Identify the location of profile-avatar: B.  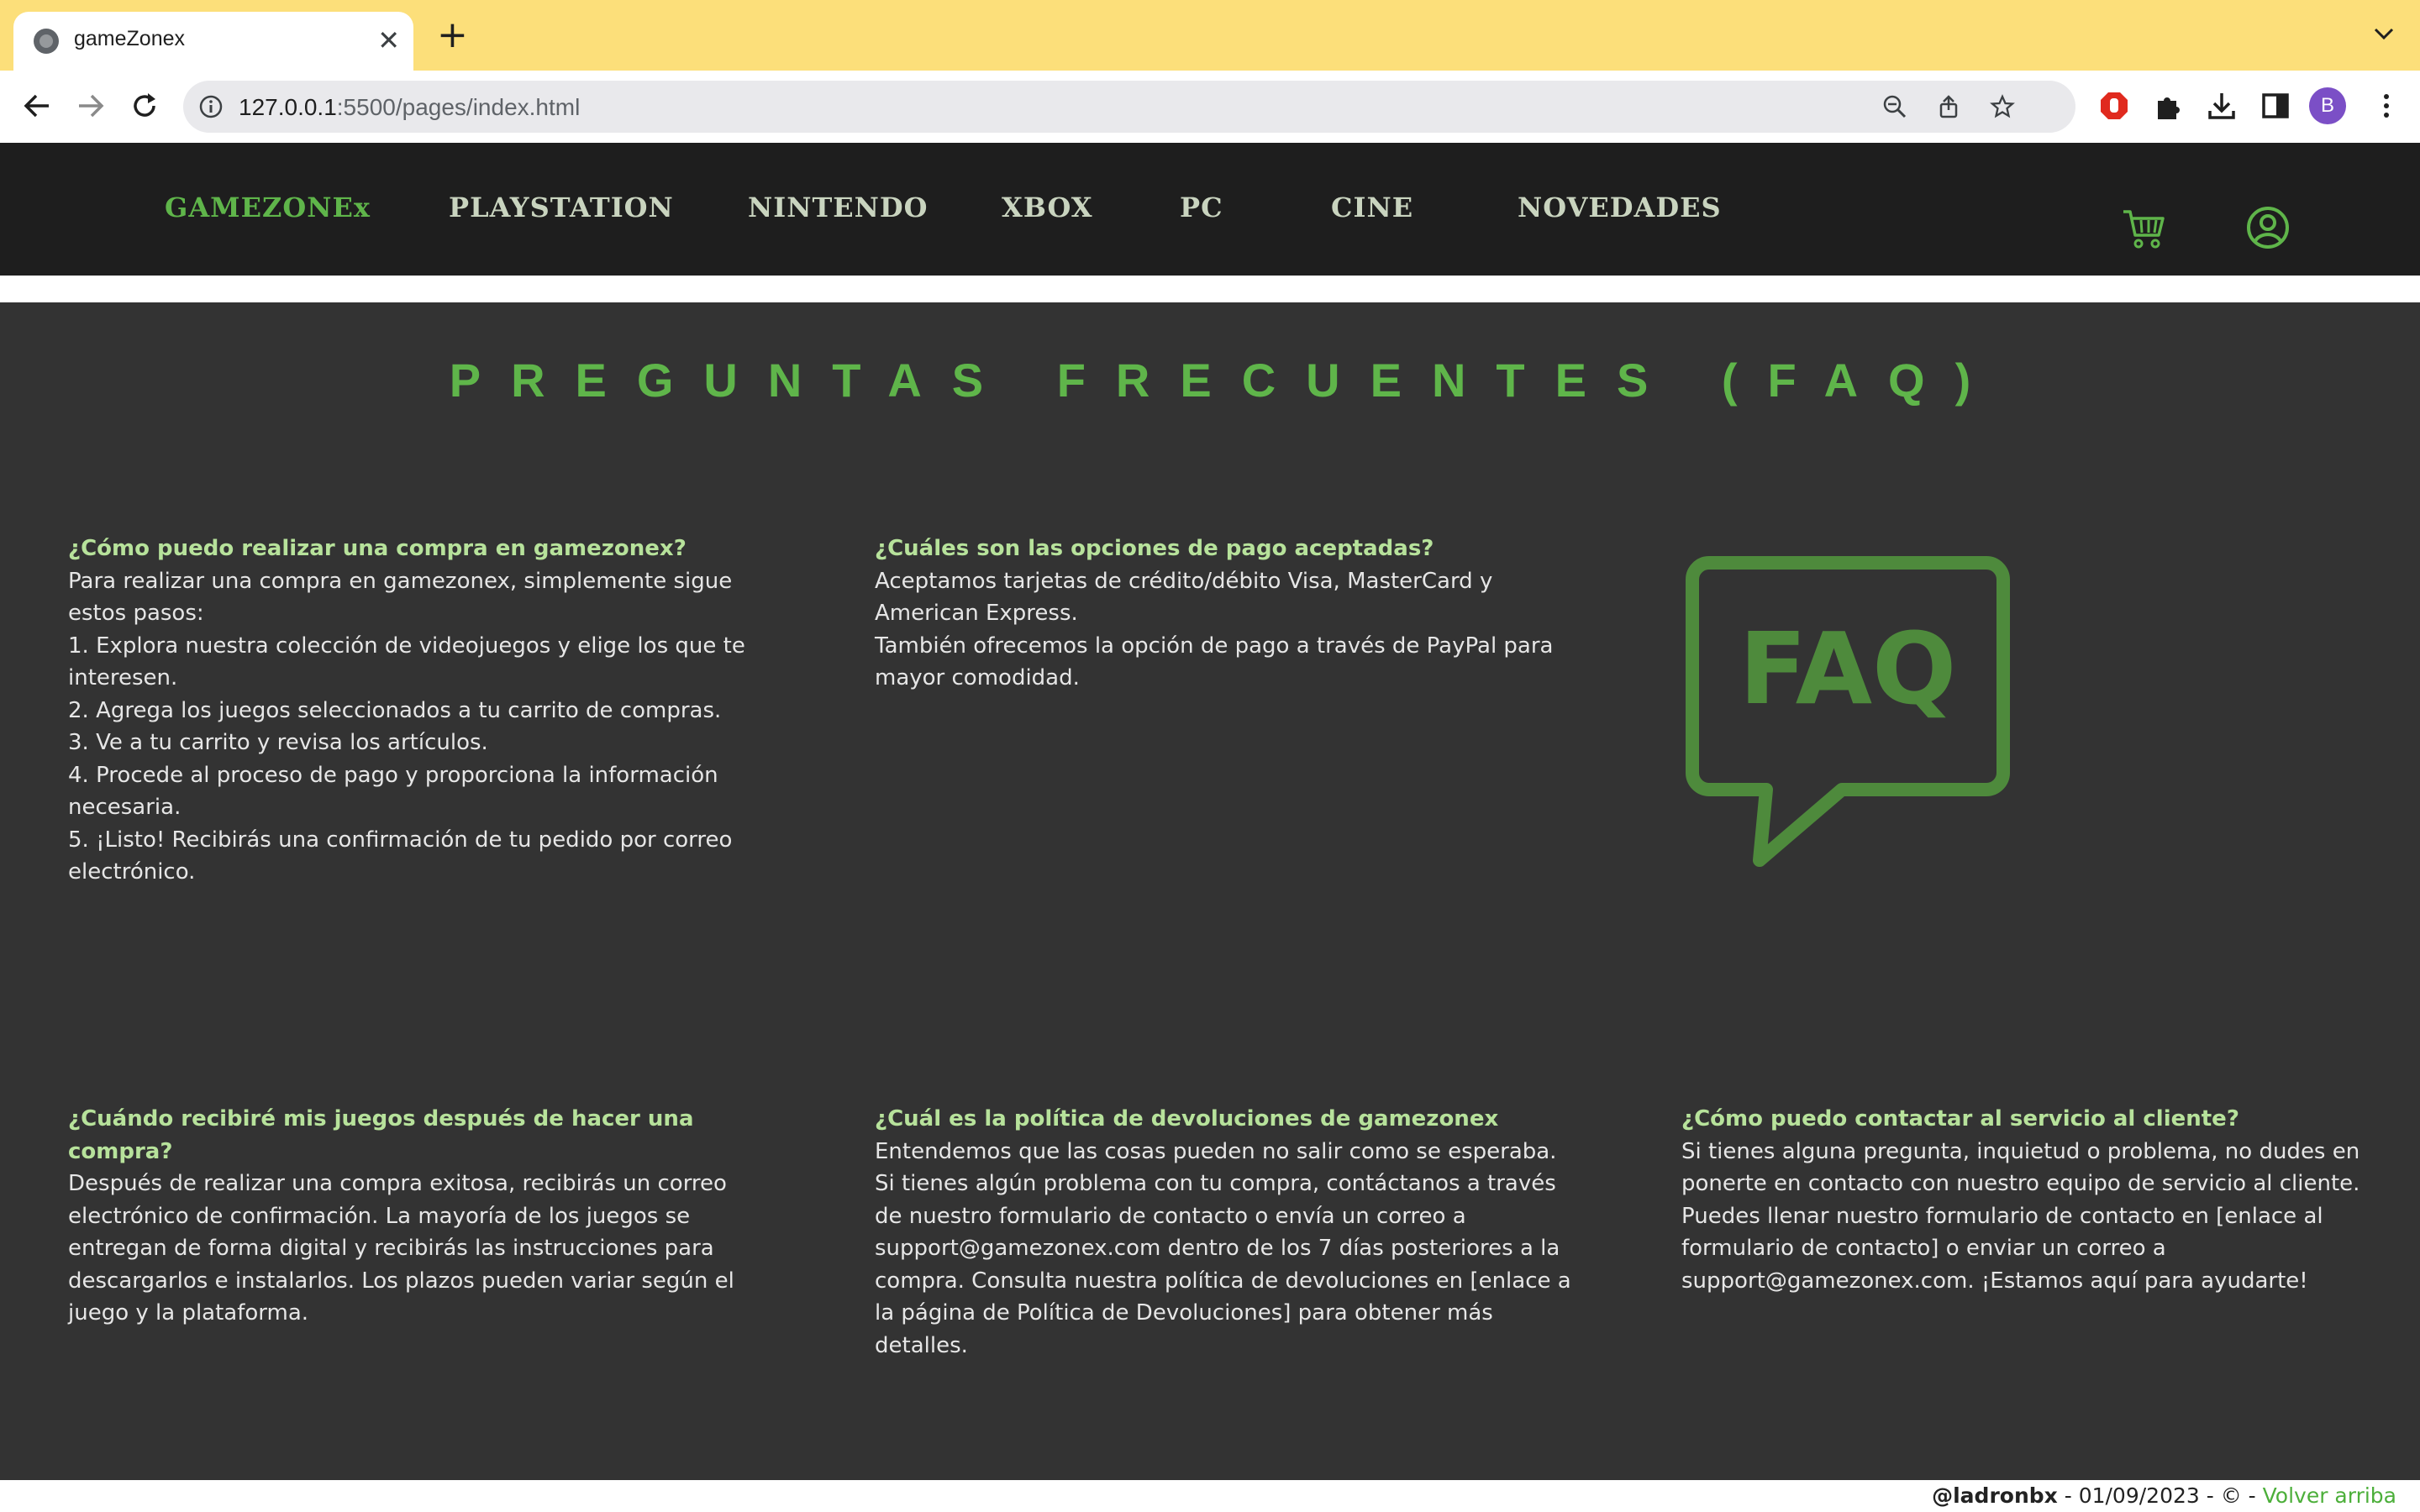
(2328, 105).